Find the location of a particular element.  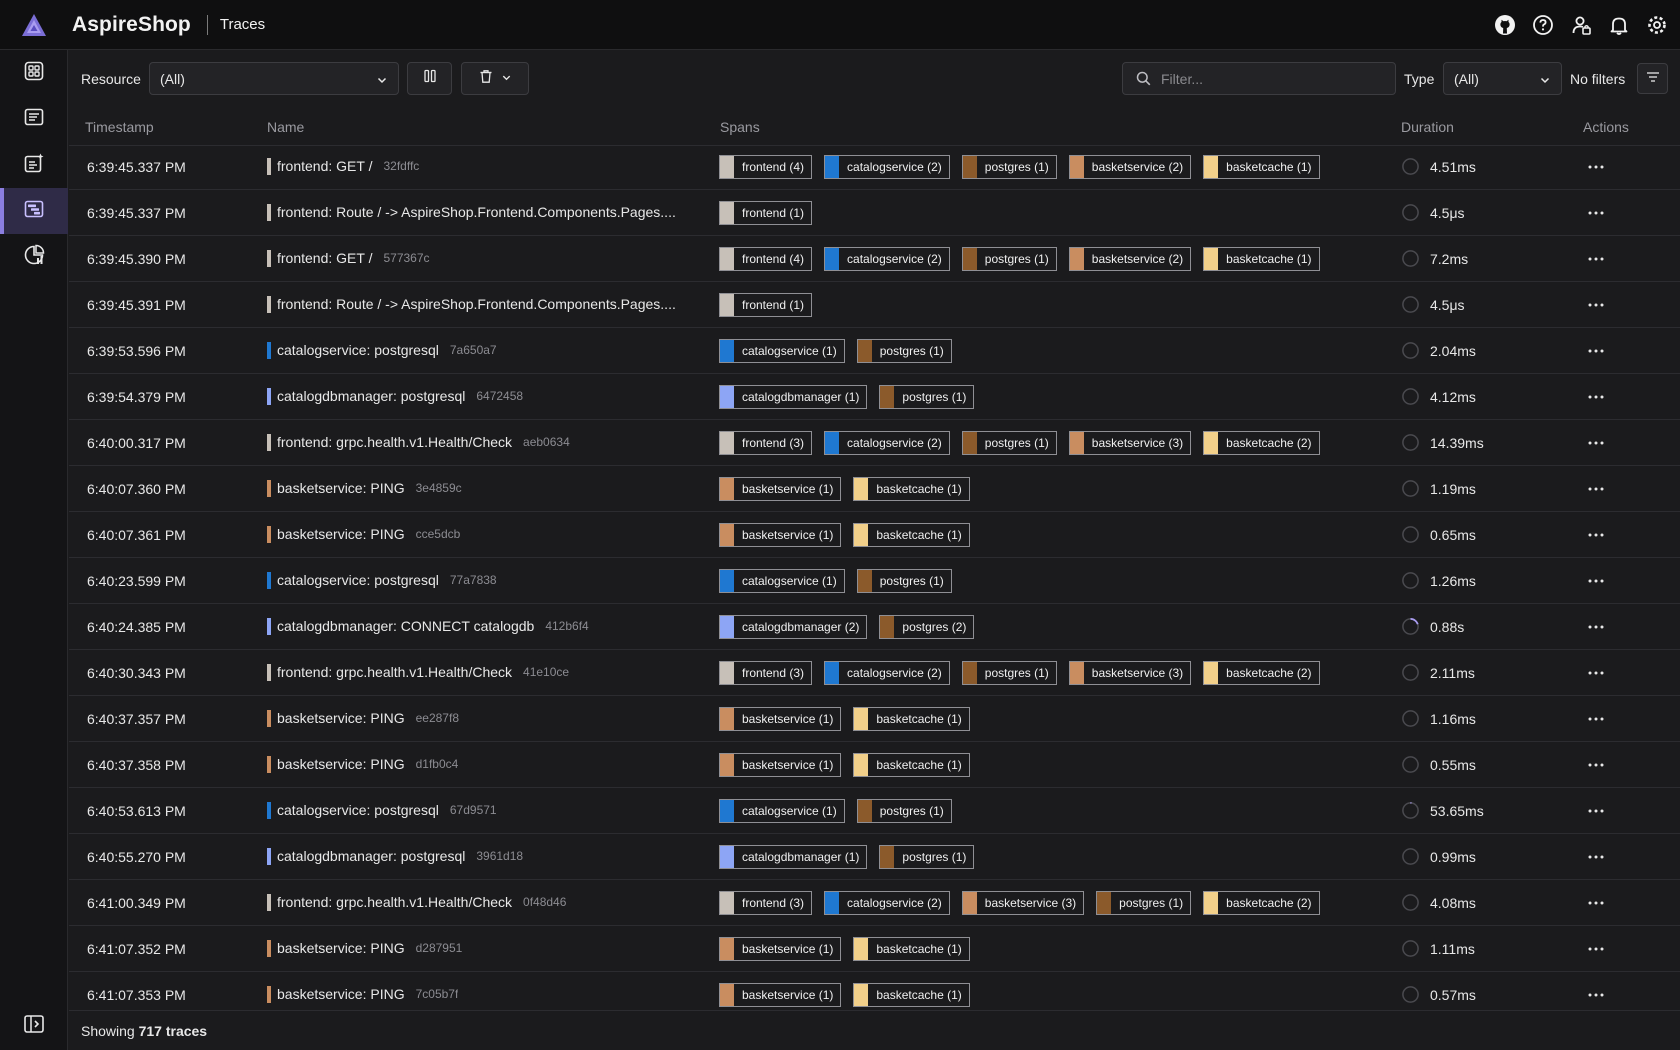

aspire-logo-icon is located at coordinates (34, 25).